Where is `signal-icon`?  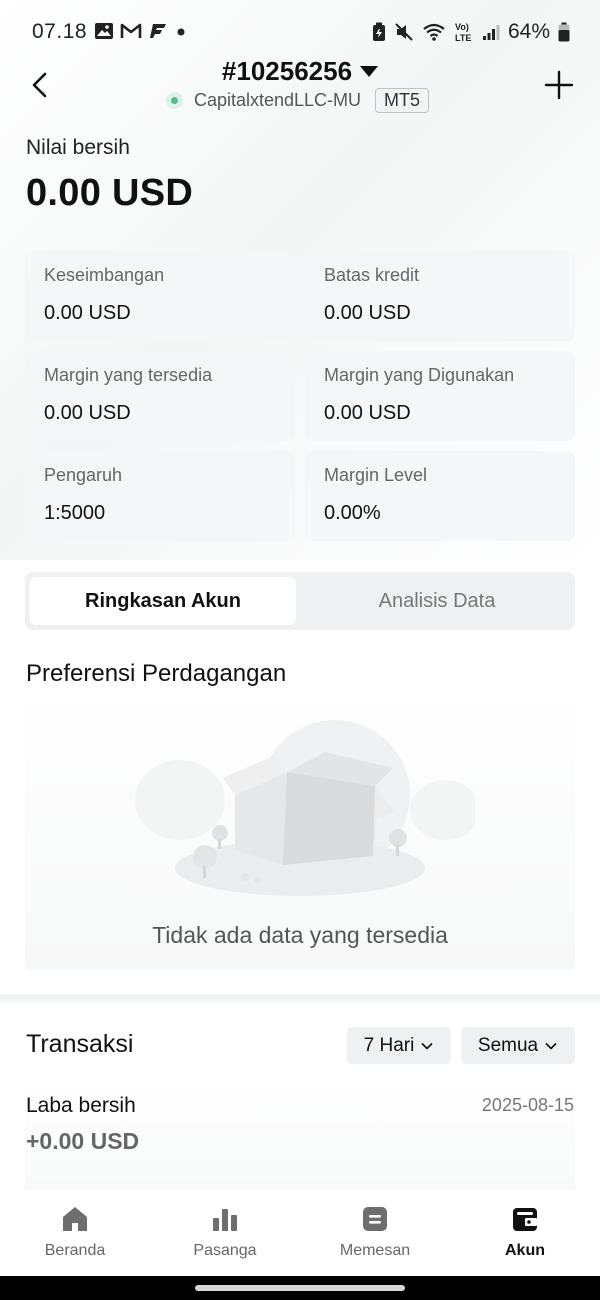 signal-icon is located at coordinates (491, 32).